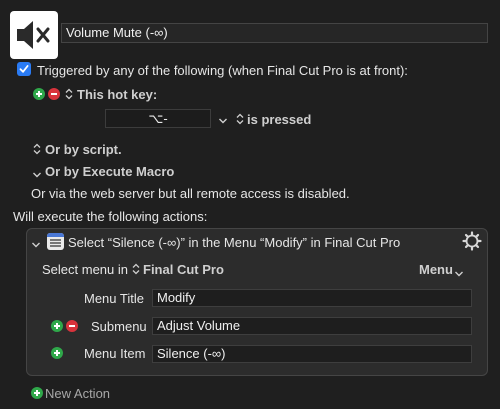  What do you see at coordinates (55, 241) in the screenshot?
I see `select-menu-action-icon` at bounding box center [55, 241].